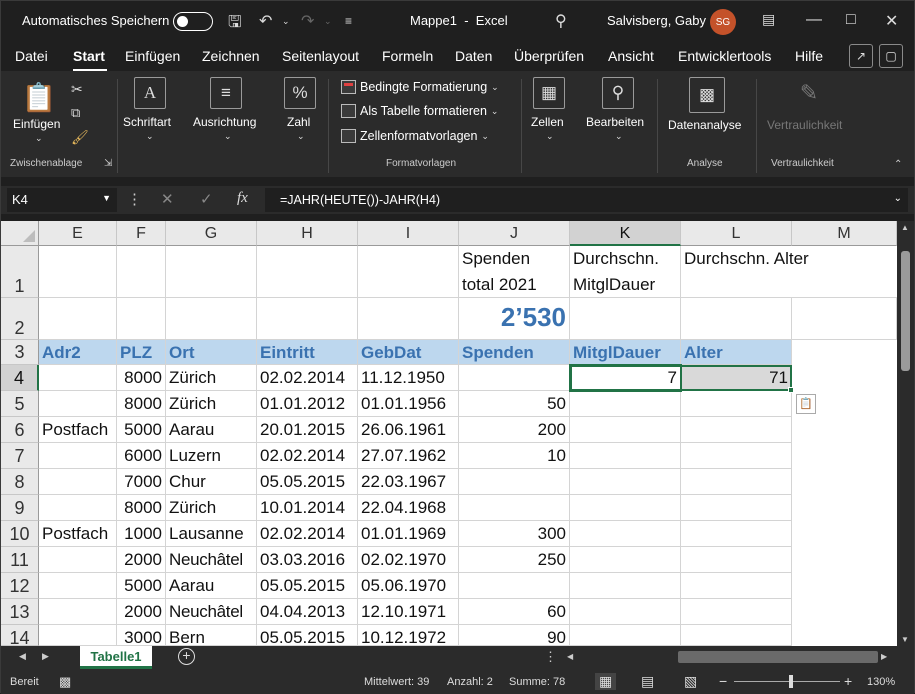 The width and height of the screenshot is (915, 694). I want to click on cell-l4: 71, so click(736, 378).